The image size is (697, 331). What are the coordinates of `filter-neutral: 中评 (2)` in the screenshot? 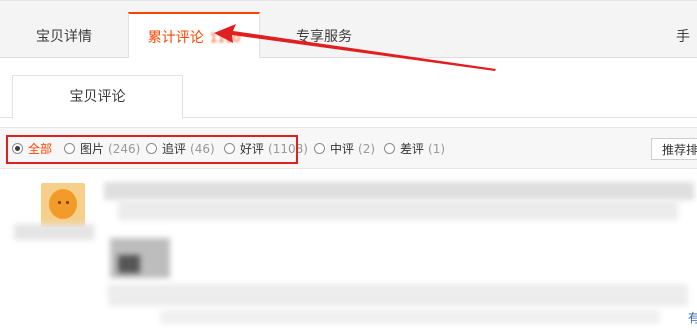 It's located at (344, 149).